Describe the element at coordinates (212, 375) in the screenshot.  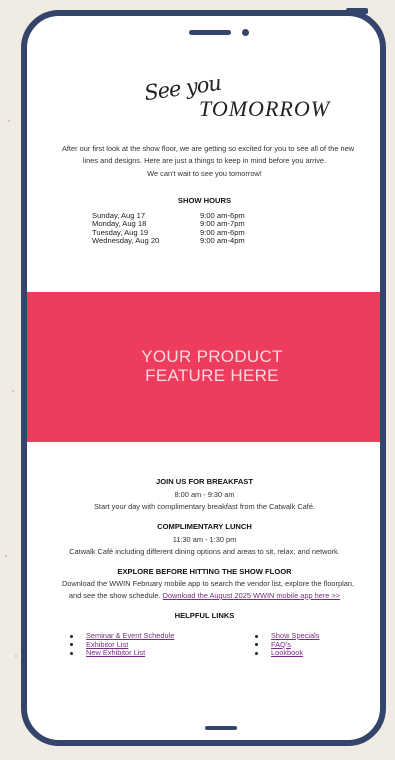
I see `banner-line-2: FEATURE HERE` at that location.